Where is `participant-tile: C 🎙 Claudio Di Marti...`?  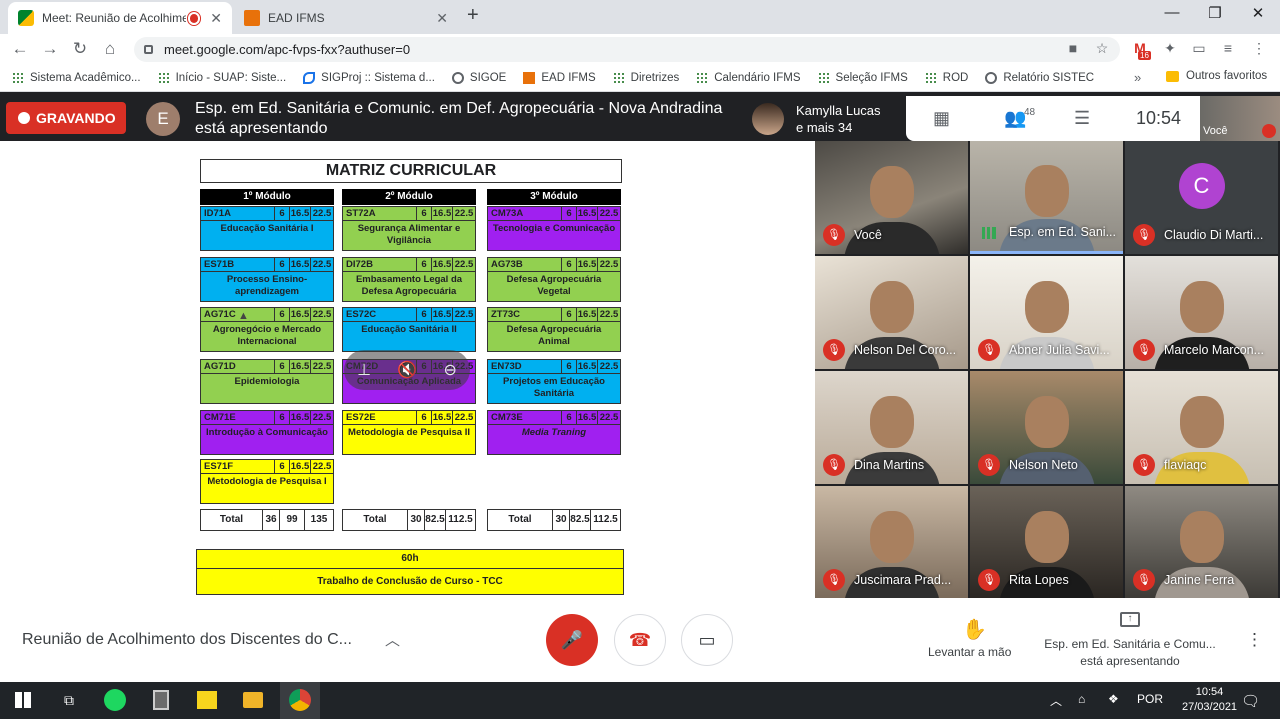 participant-tile: C 🎙 Claudio Di Marti... is located at coordinates (1201, 197).